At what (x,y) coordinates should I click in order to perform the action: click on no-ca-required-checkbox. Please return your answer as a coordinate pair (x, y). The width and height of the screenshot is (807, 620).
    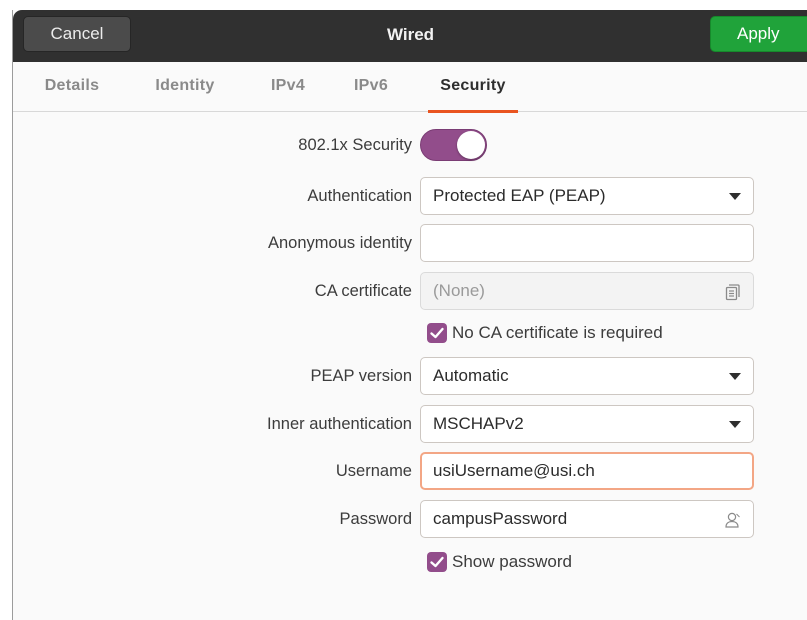
    Looking at the image, I should click on (437, 333).